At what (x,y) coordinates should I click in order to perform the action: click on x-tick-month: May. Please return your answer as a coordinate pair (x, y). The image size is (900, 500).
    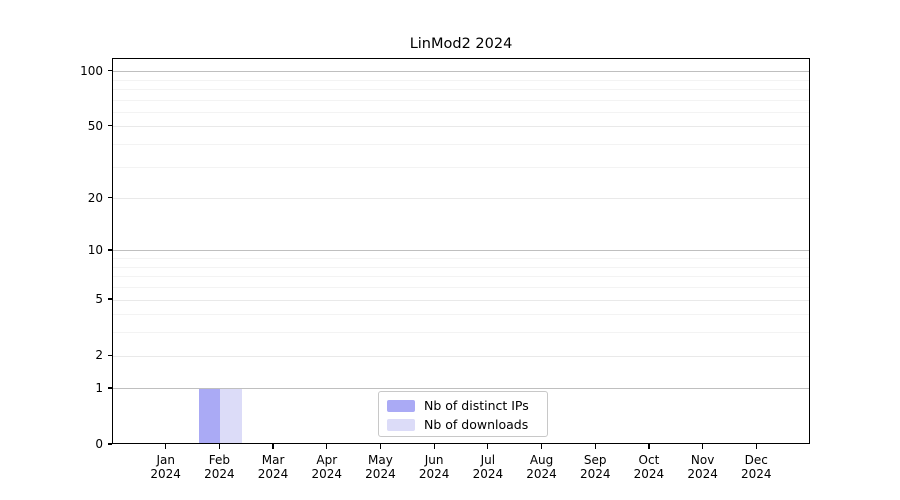
    Looking at the image, I should click on (380, 460).